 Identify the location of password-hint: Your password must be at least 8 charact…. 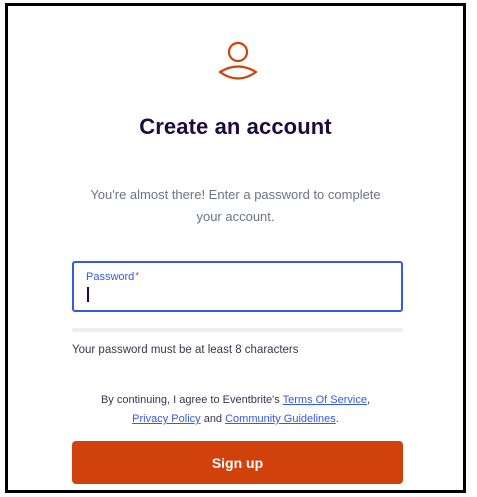
(185, 350).